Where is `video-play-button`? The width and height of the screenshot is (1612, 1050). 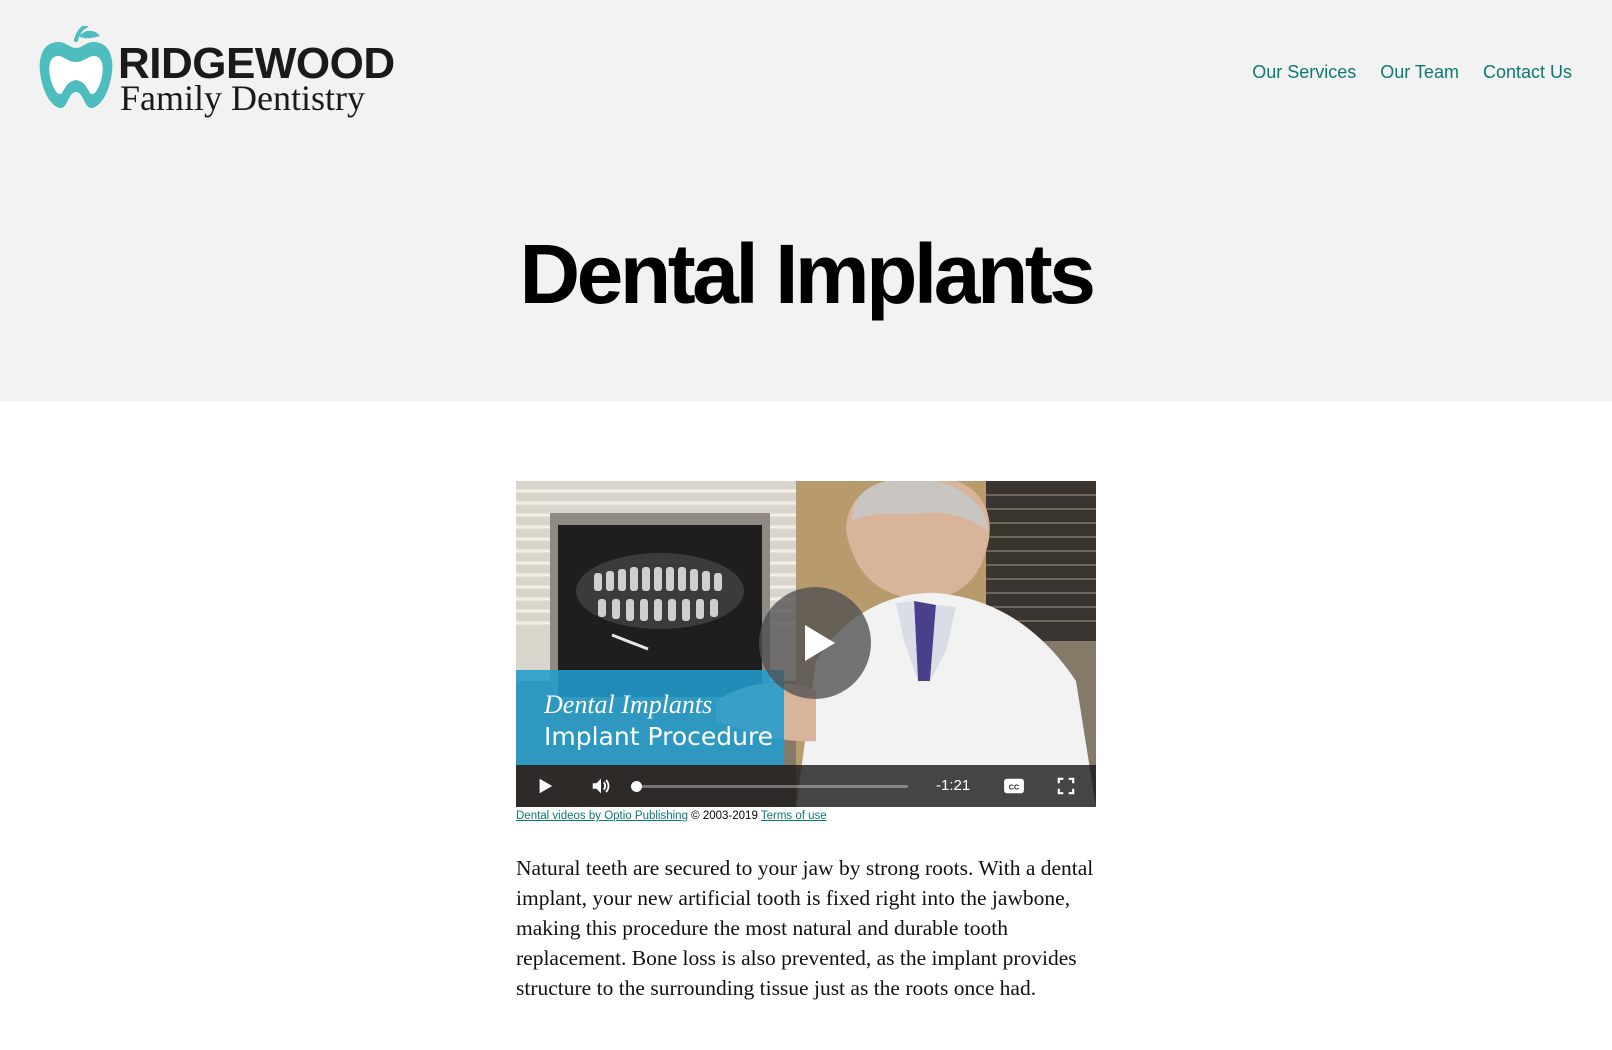 video-play-button is located at coordinates (545, 786).